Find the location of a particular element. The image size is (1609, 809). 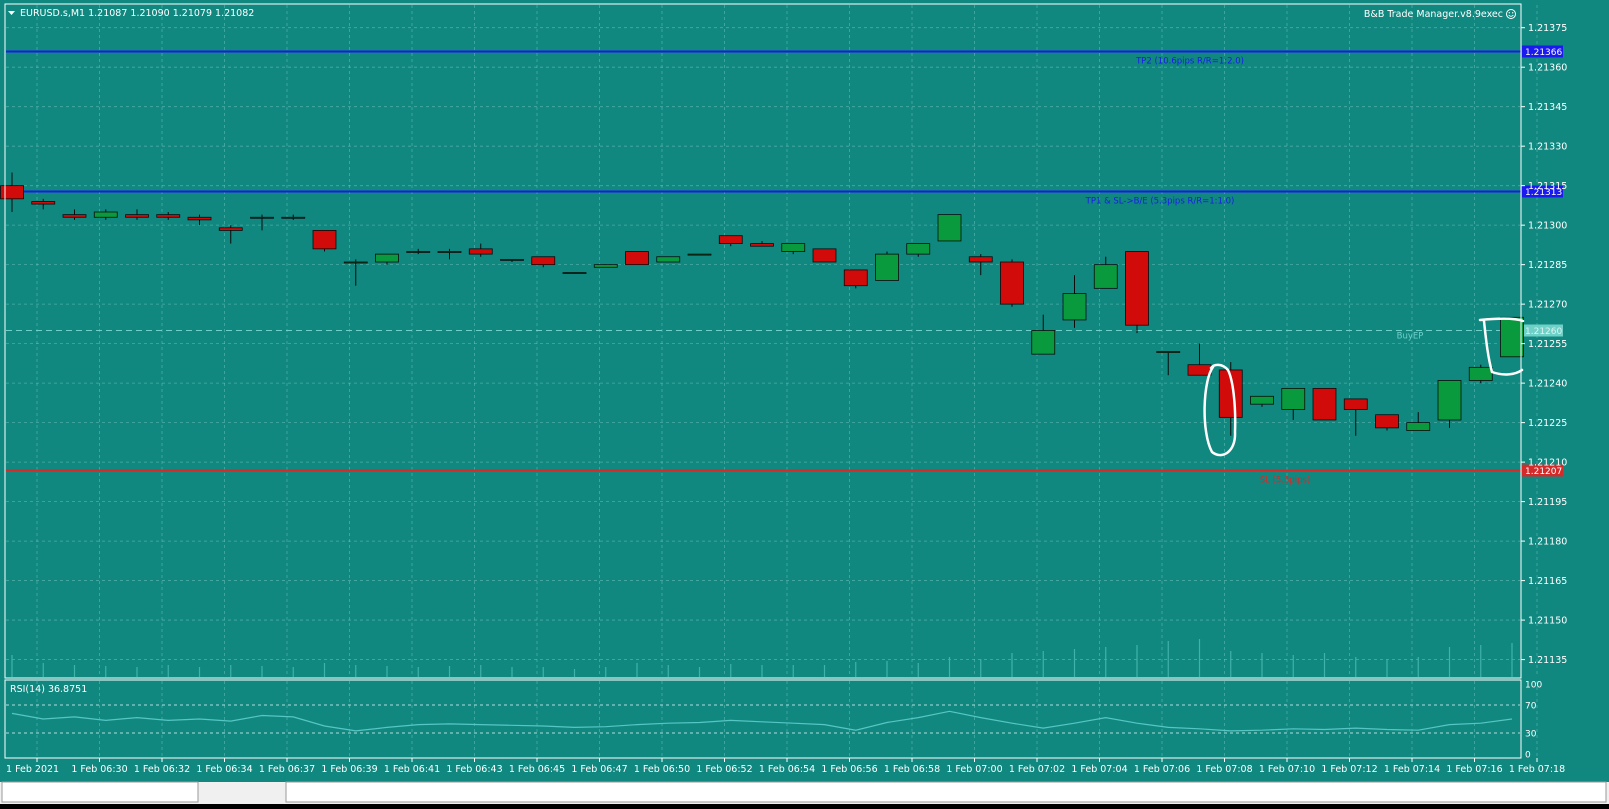

time-tick-label: 1 Feb 06:37 is located at coordinates (287, 769).